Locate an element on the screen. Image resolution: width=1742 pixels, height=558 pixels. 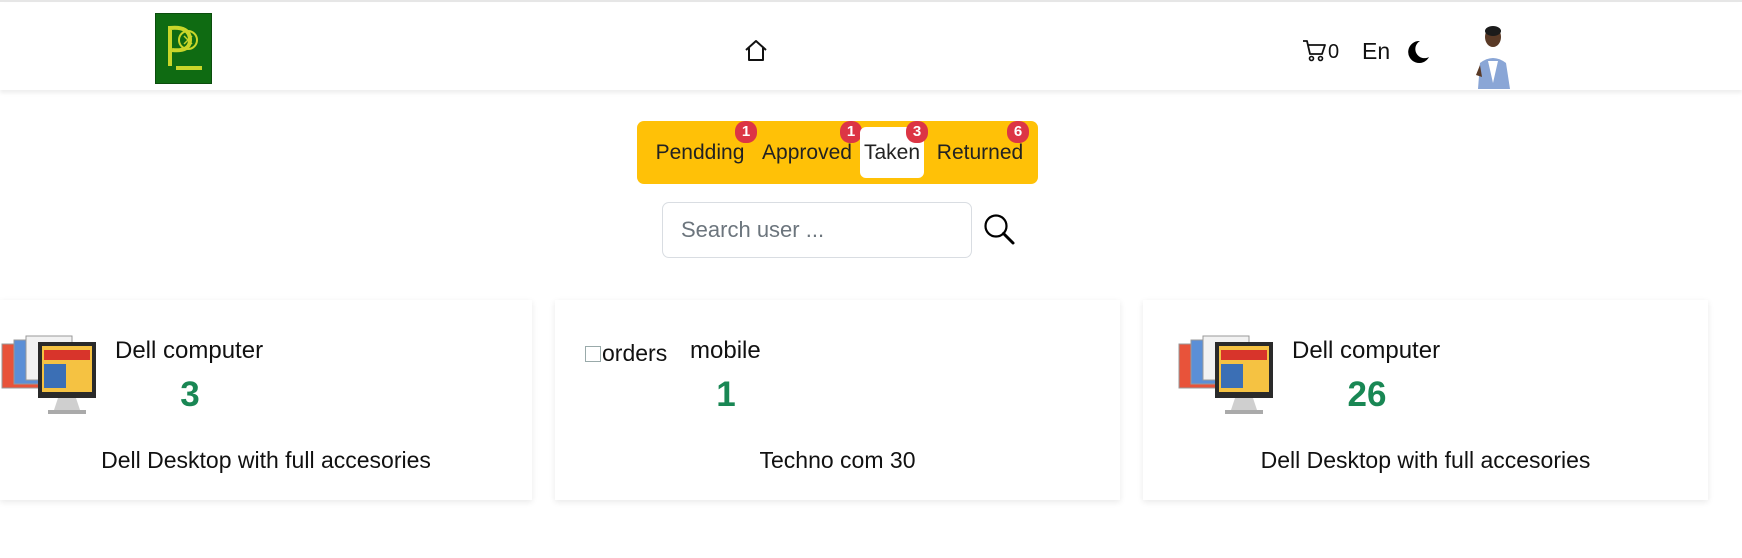
tab-returned: Returned 6 is located at coordinates (980, 149).